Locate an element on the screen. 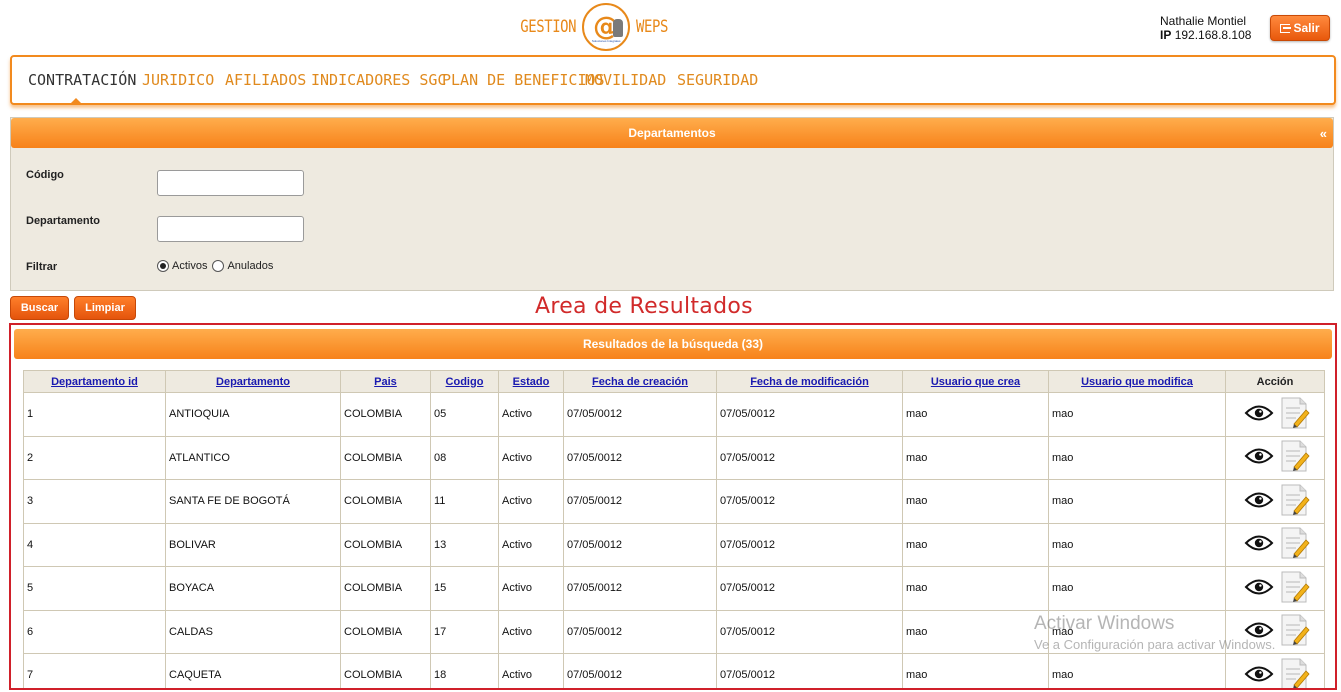  col-fecha-modificacion: Fecha de modificación is located at coordinates (809, 381).